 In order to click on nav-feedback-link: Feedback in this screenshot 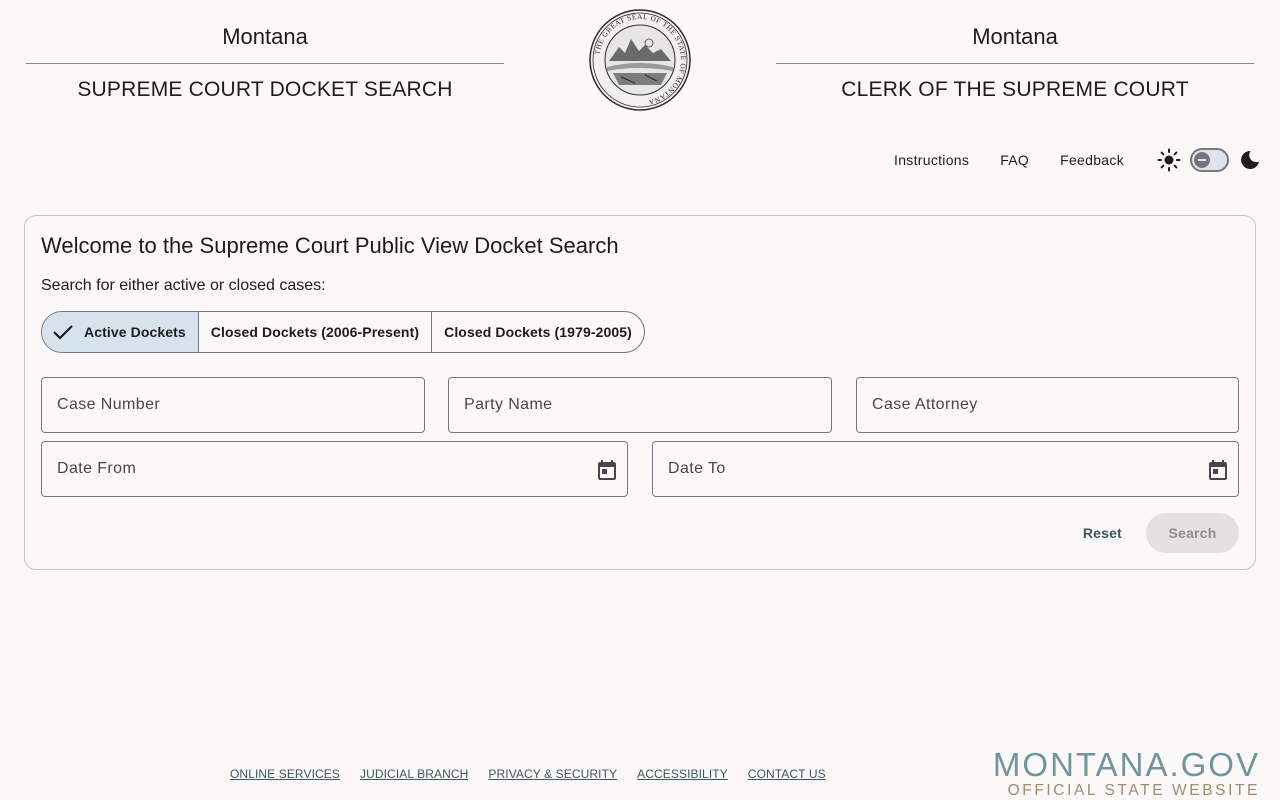, I will do `click(1092, 160)`.